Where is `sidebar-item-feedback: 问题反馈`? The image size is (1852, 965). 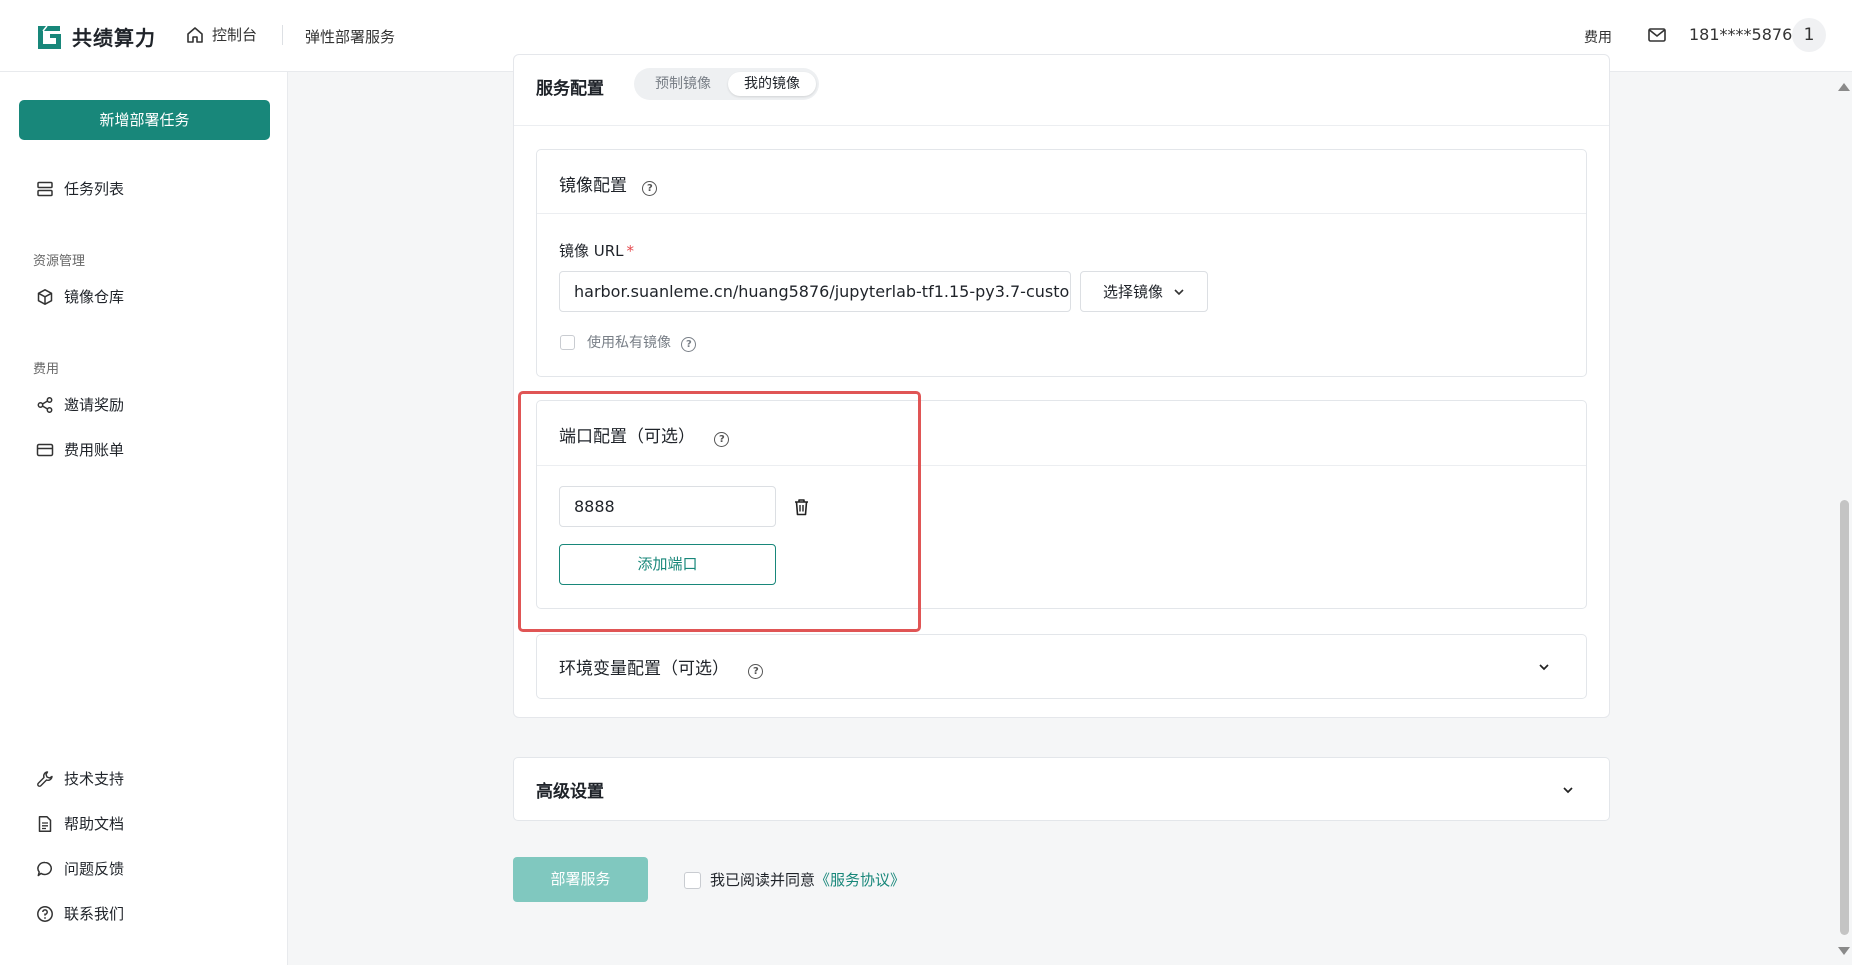
sidebar-item-feedback: 问题反馈 is located at coordinates (80, 868).